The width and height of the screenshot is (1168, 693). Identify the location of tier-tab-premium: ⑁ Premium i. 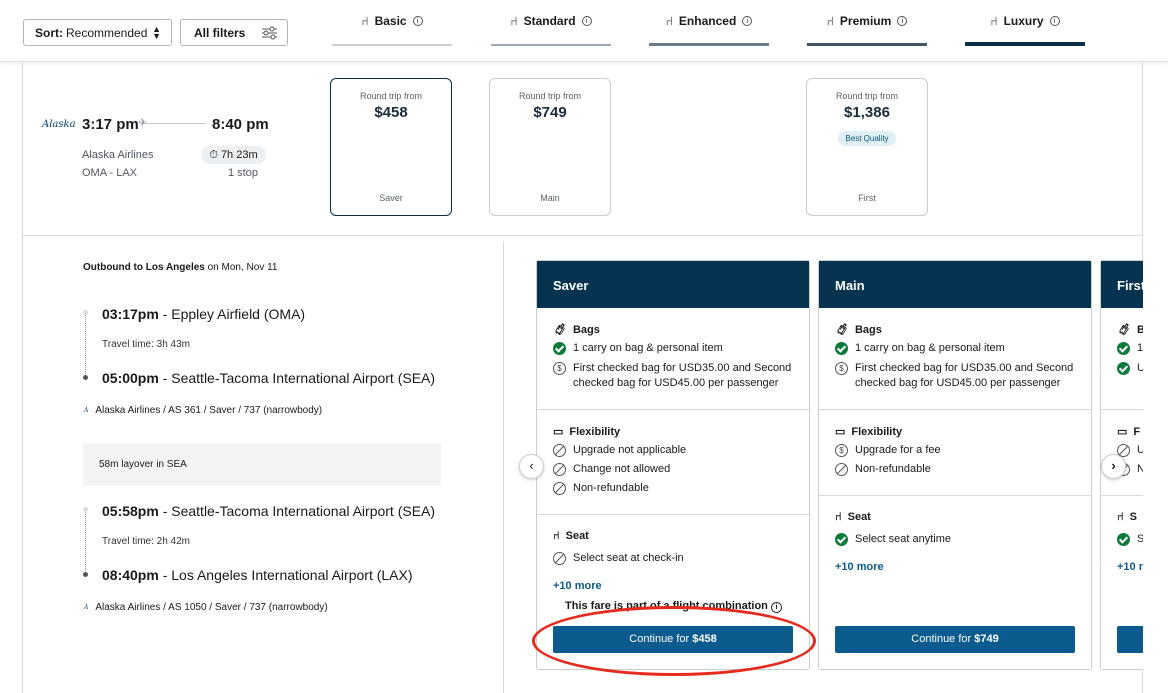
(867, 30).